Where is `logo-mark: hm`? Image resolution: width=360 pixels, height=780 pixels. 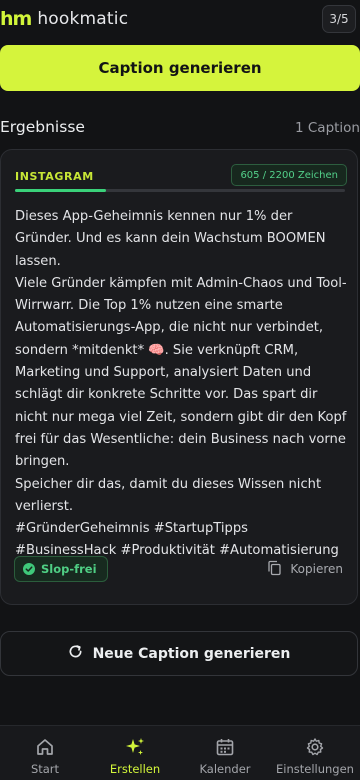
logo-mark: hm is located at coordinates (16, 19).